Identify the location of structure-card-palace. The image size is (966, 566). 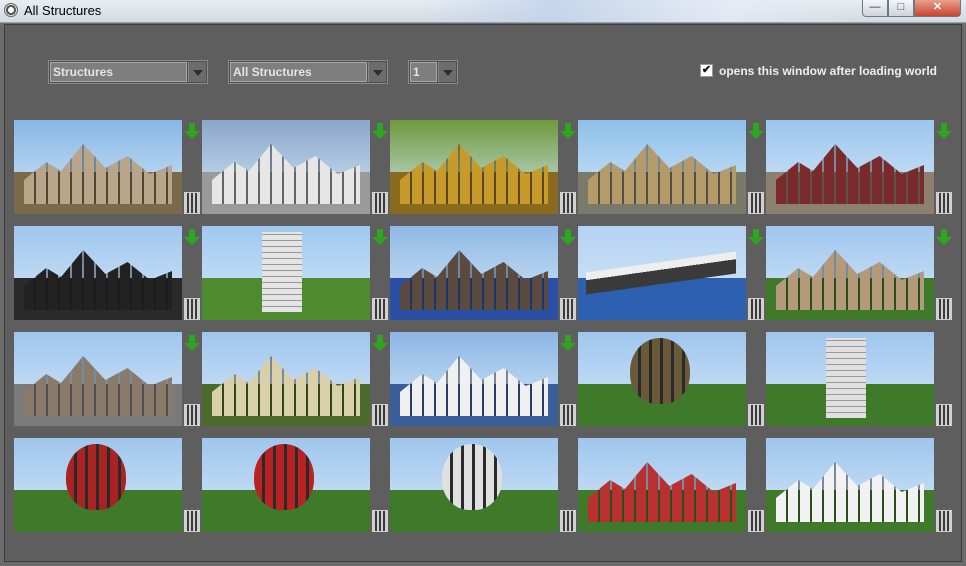
(671, 167).